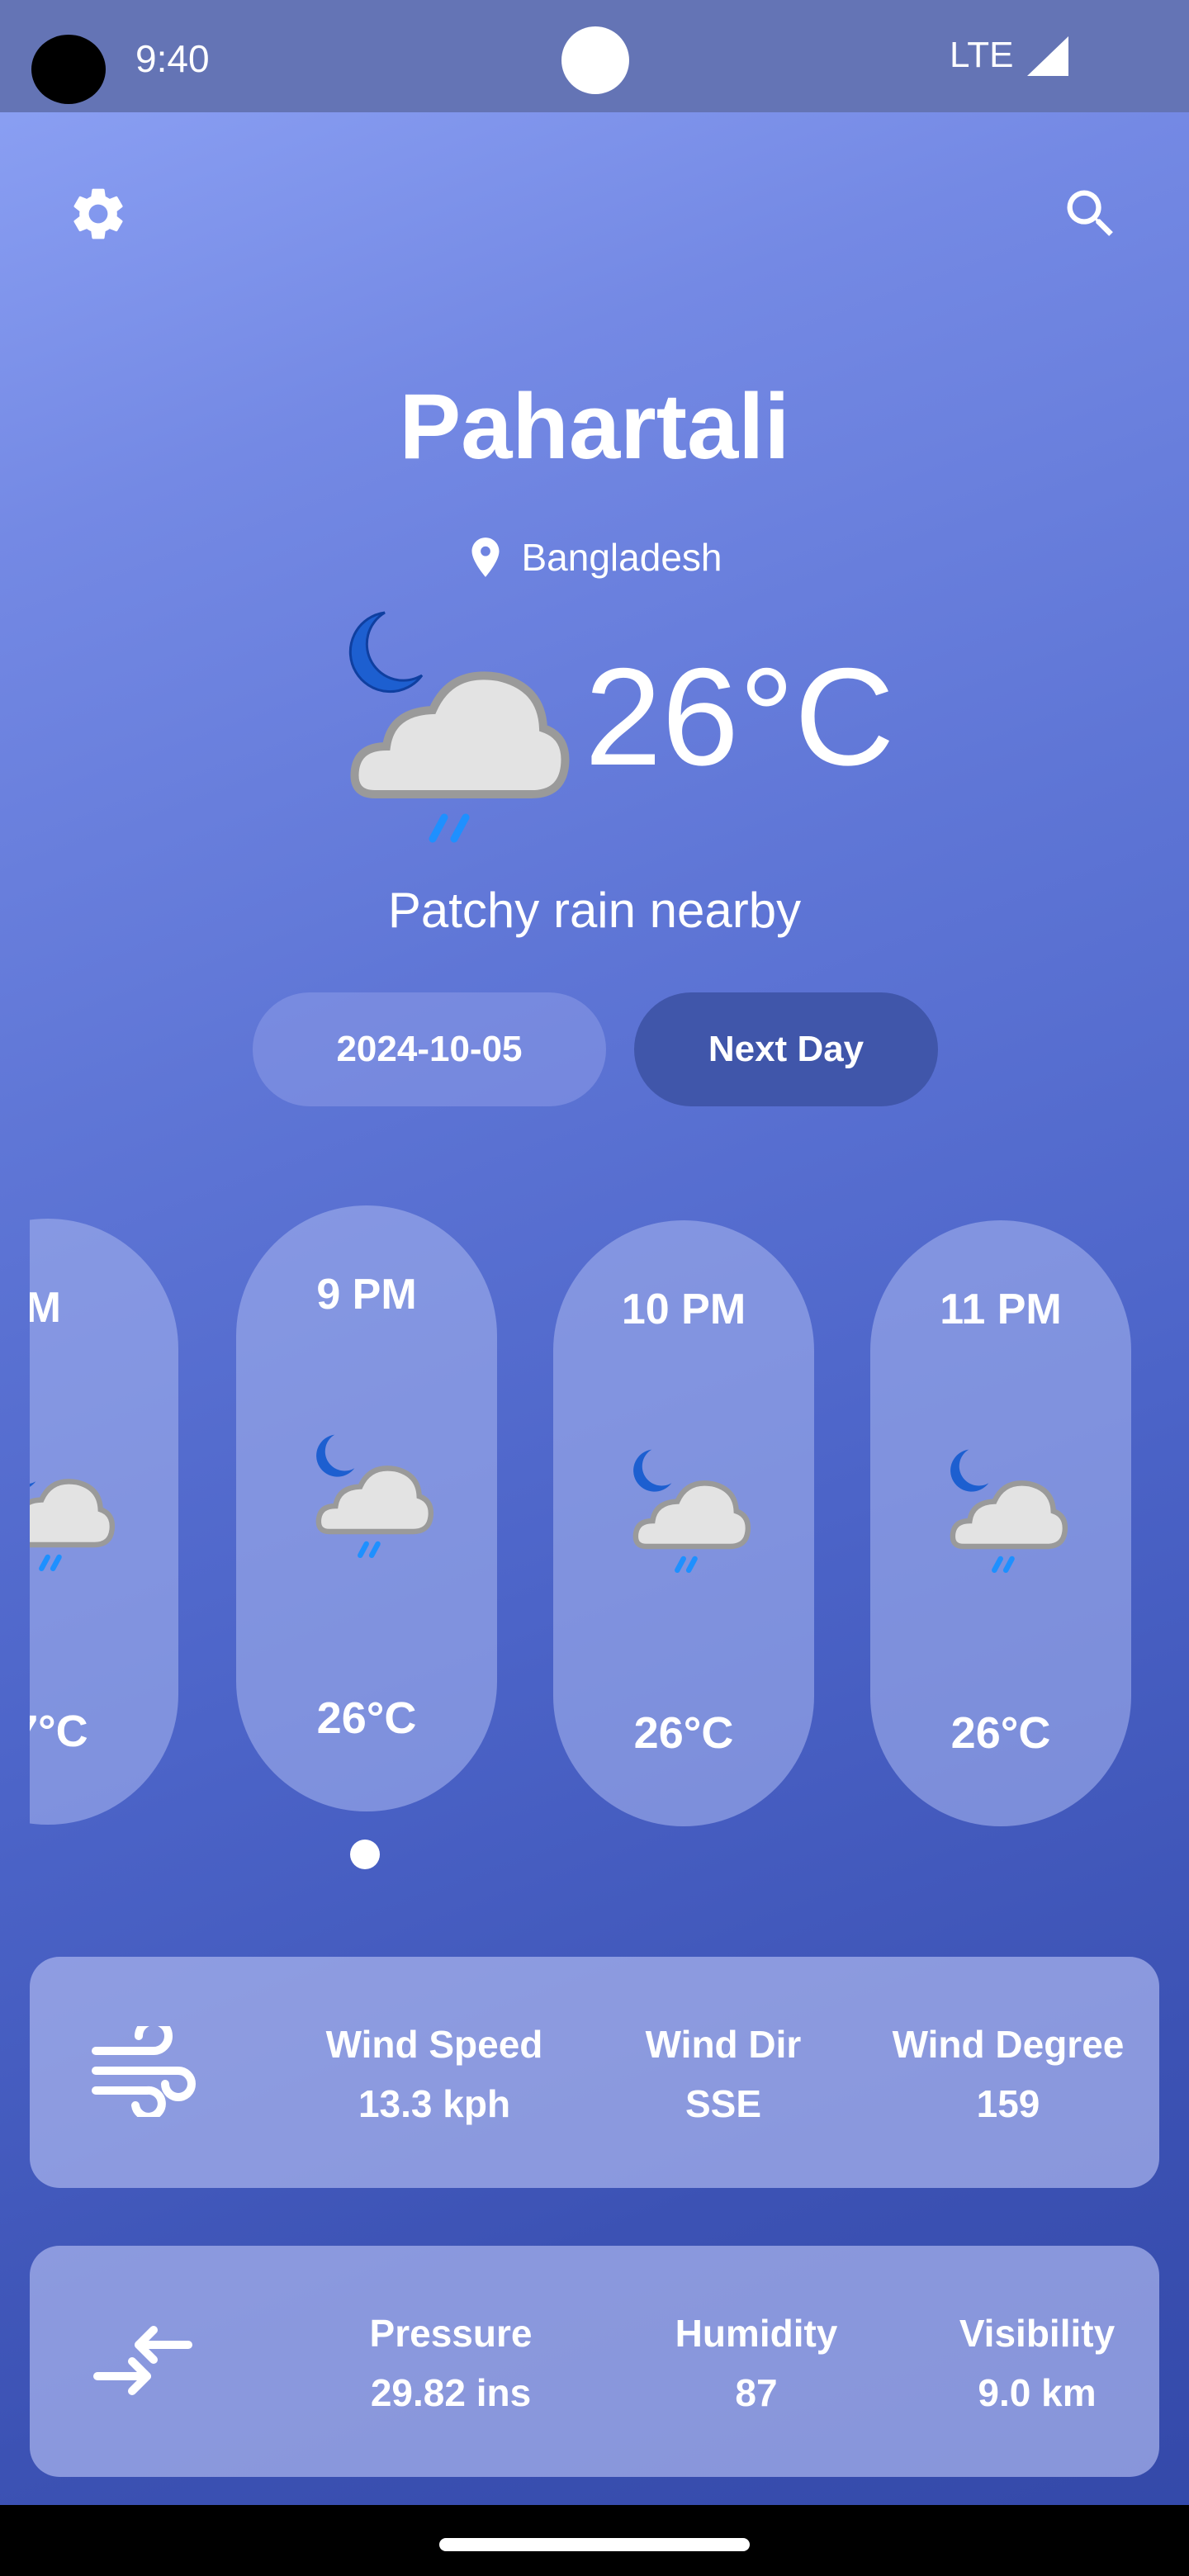 Image resolution: width=1189 pixels, height=2576 pixels. I want to click on camera-cutout, so click(68, 69).